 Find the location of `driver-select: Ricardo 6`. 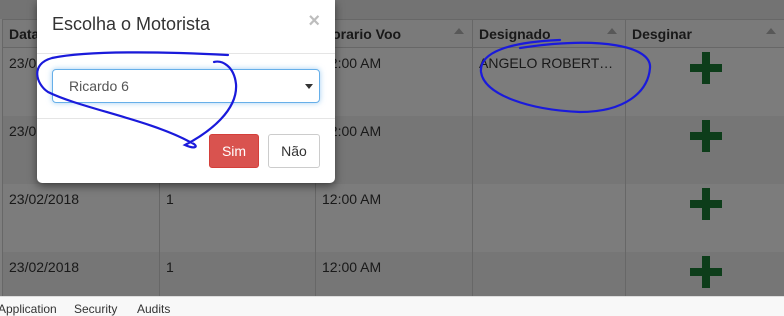

driver-select: Ricardo 6 is located at coordinates (186, 86).